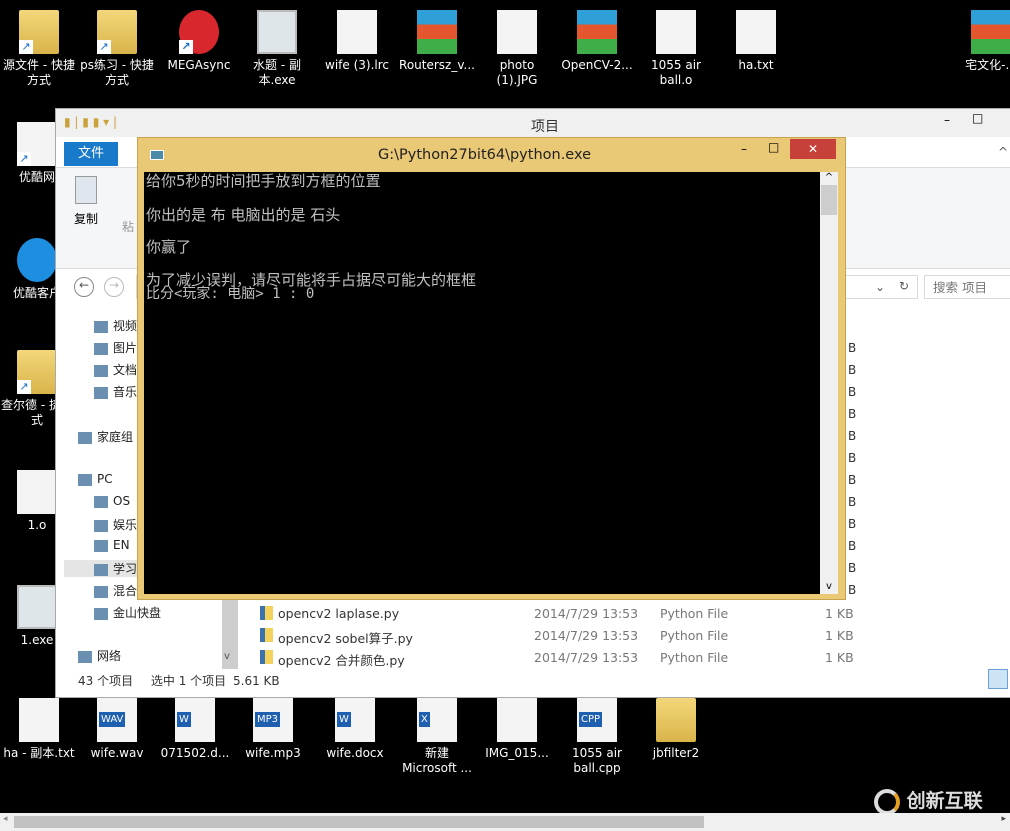  Describe the element at coordinates (227, 656) in the screenshot. I see `nav-scroll-down: v` at that location.